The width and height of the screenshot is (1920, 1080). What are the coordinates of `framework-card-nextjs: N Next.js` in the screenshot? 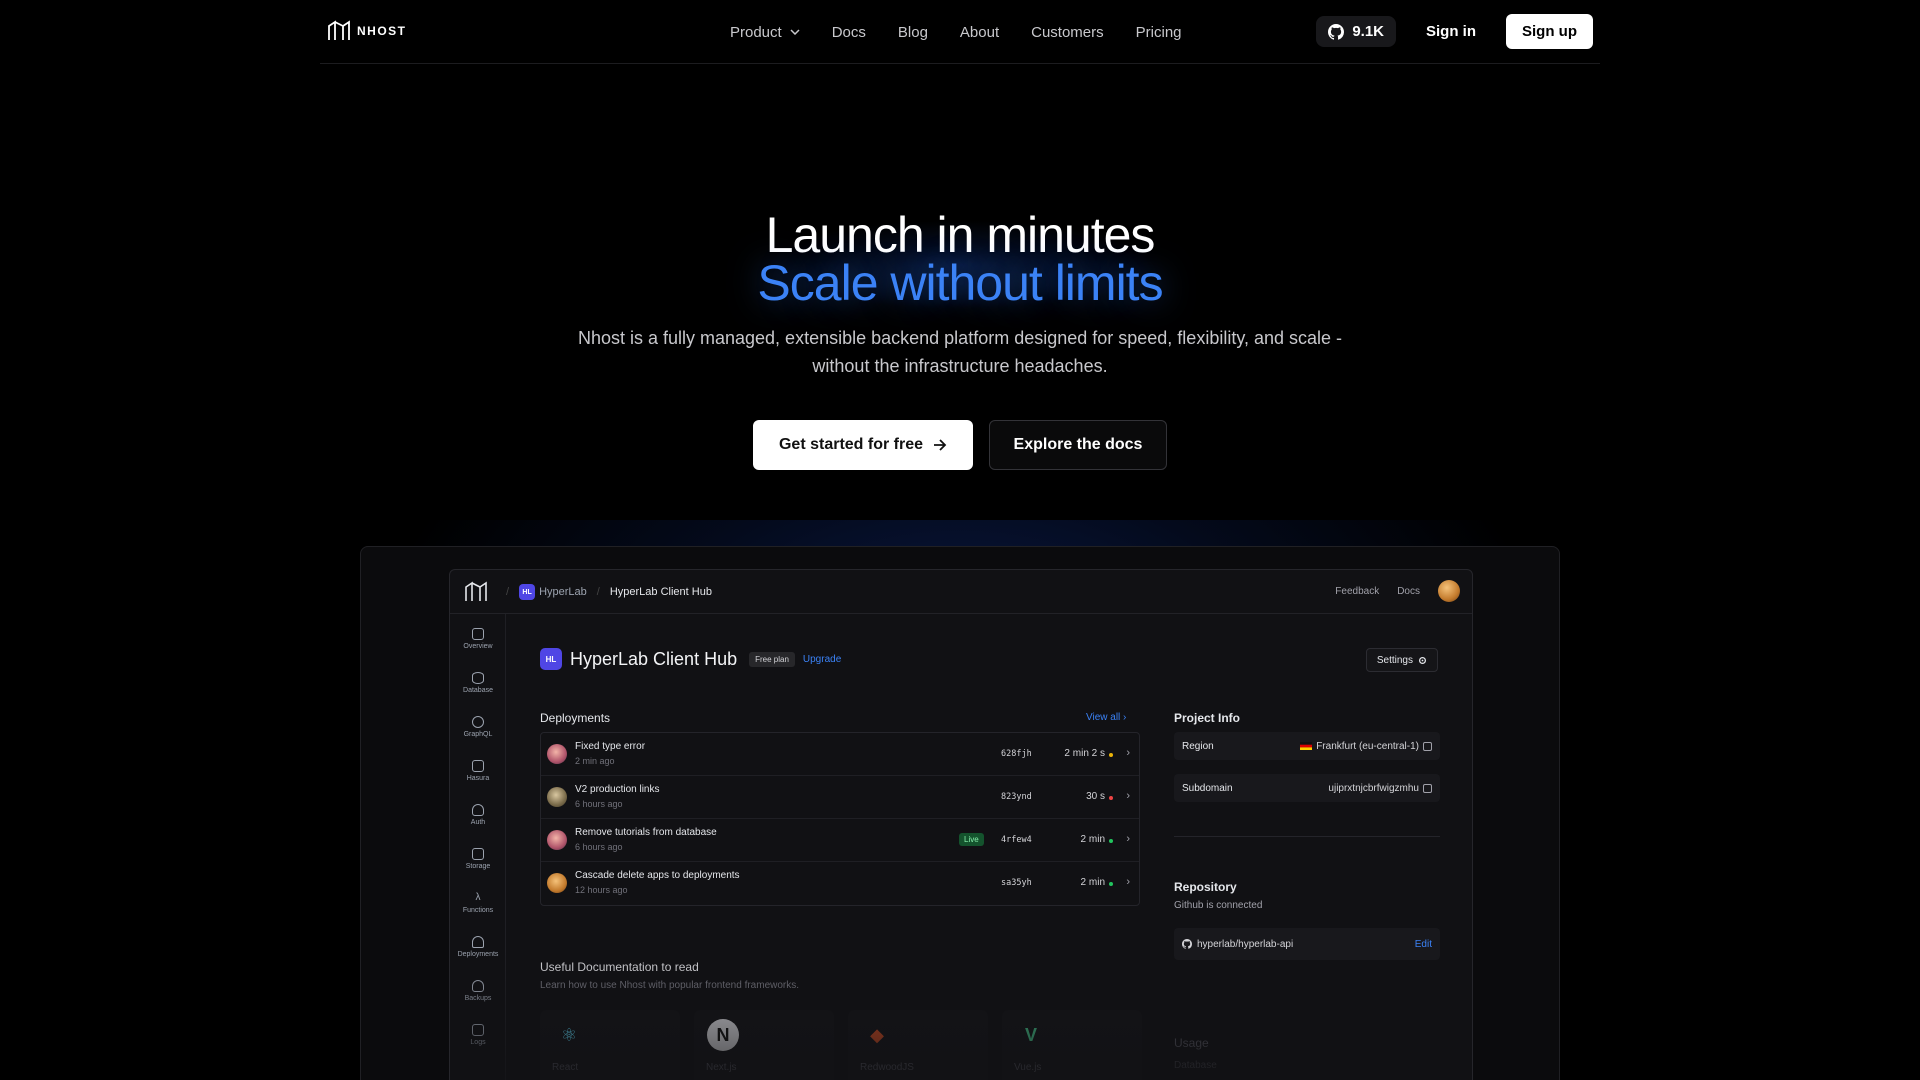 It's located at (764, 1045).